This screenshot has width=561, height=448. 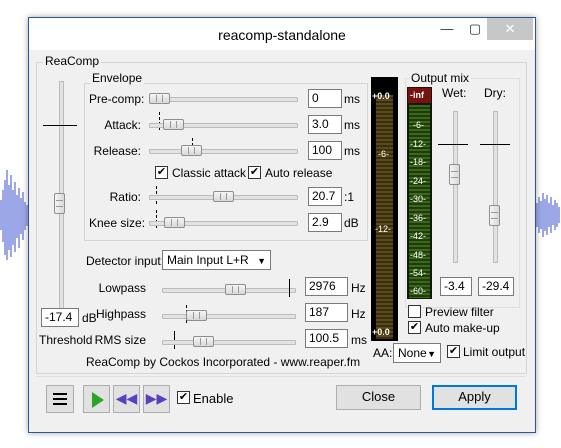 I want to click on menu-icon, so click(x=60, y=399).